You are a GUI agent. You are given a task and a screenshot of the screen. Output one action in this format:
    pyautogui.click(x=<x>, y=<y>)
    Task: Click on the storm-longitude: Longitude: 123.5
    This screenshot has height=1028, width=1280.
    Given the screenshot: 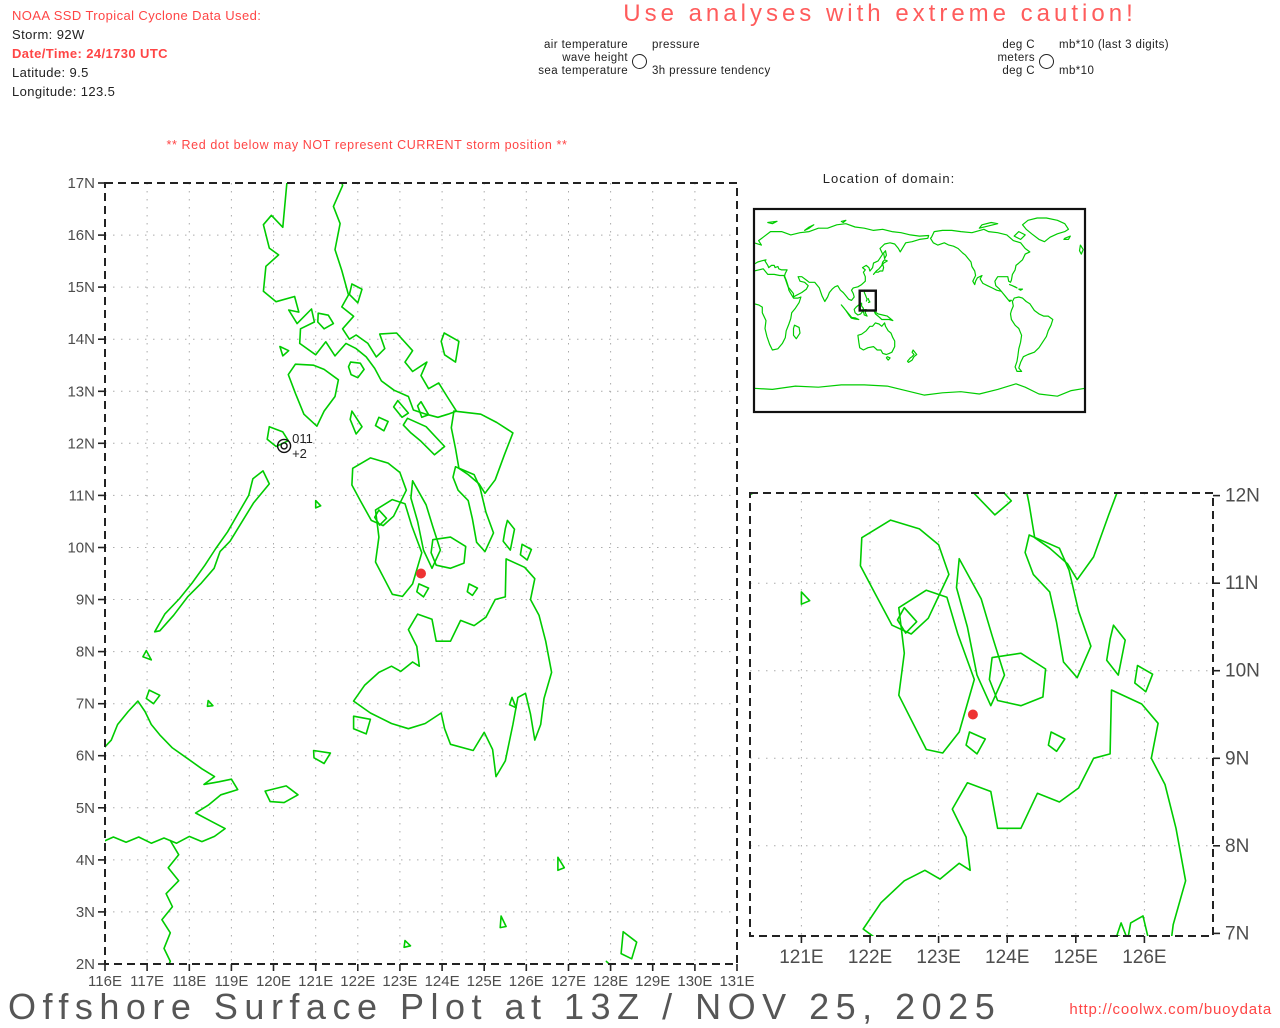 What is the action you would take?
    pyautogui.click(x=64, y=91)
    